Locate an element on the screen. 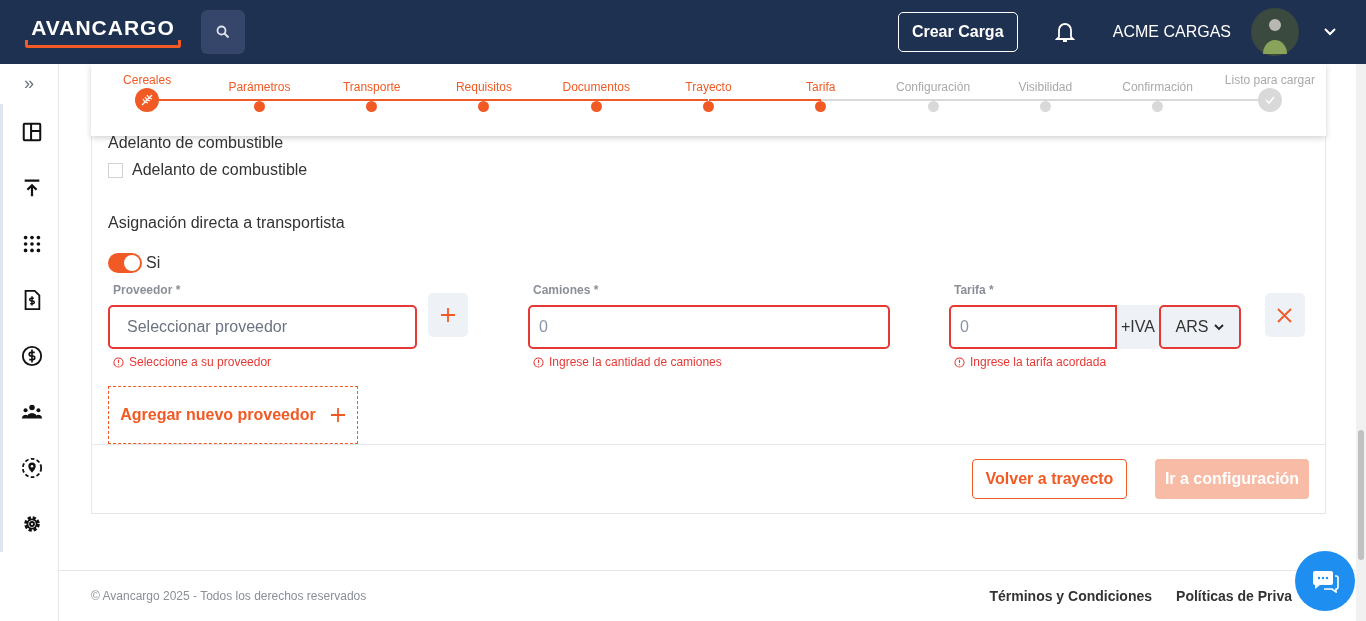  toggle-switch is located at coordinates (125, 263).